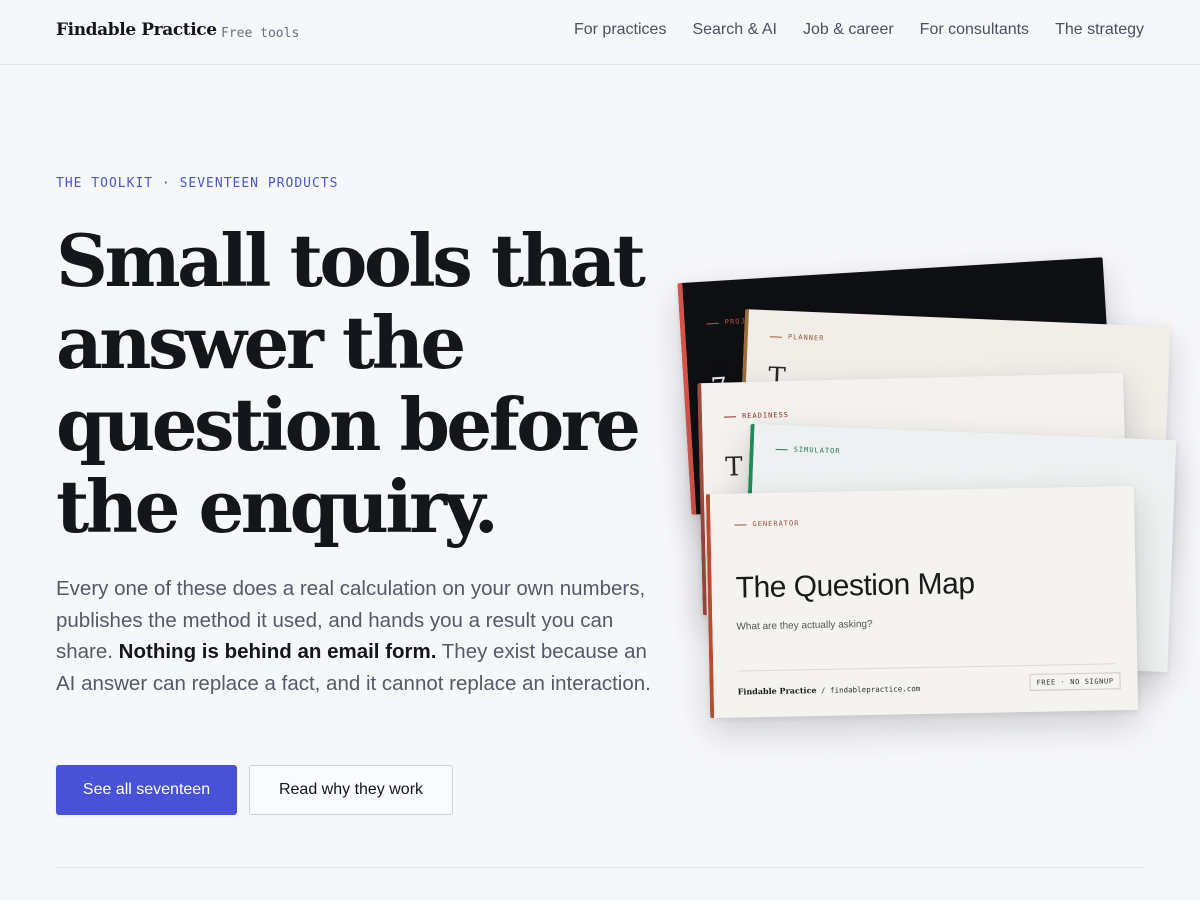 This screenshot has height=900, width=1200. I want to click on nav-link-for-consultants: For consultants, so click(974, 30).